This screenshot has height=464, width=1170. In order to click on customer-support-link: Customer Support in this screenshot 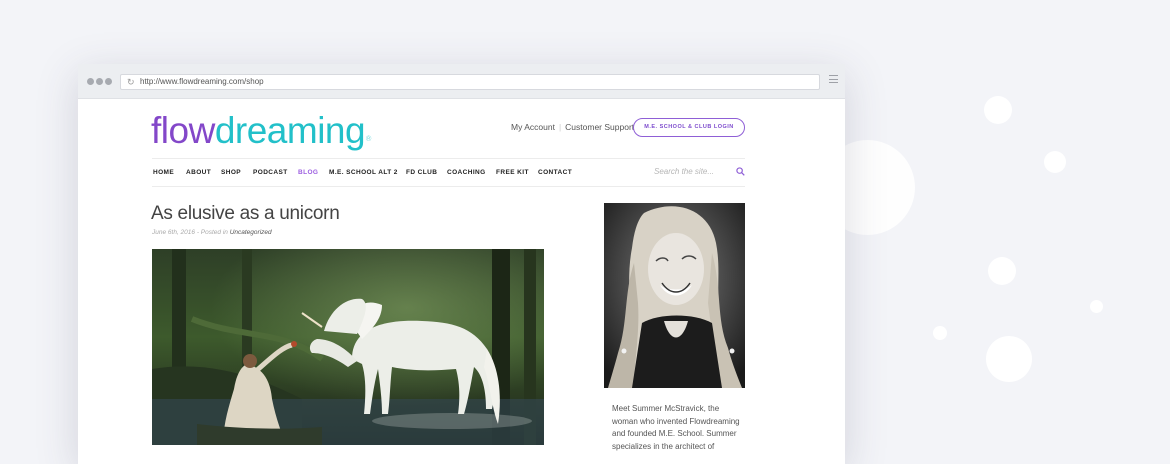, I will do `click(599, 127)`.